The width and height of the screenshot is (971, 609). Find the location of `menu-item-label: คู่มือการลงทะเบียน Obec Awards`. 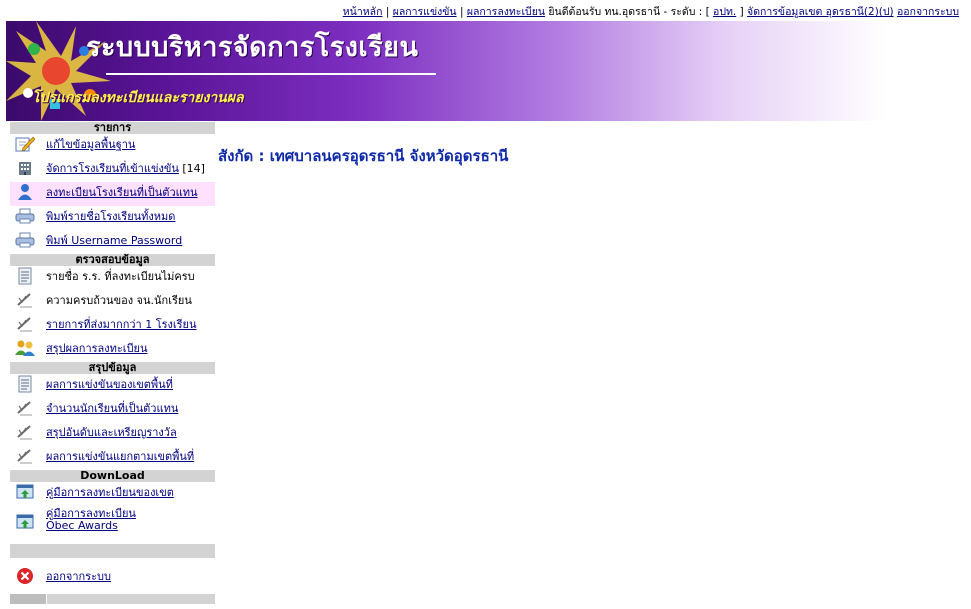

menu-item-label: คู่มือการลงทะเบียน Obec Awards is located at coordinates (106, 519).